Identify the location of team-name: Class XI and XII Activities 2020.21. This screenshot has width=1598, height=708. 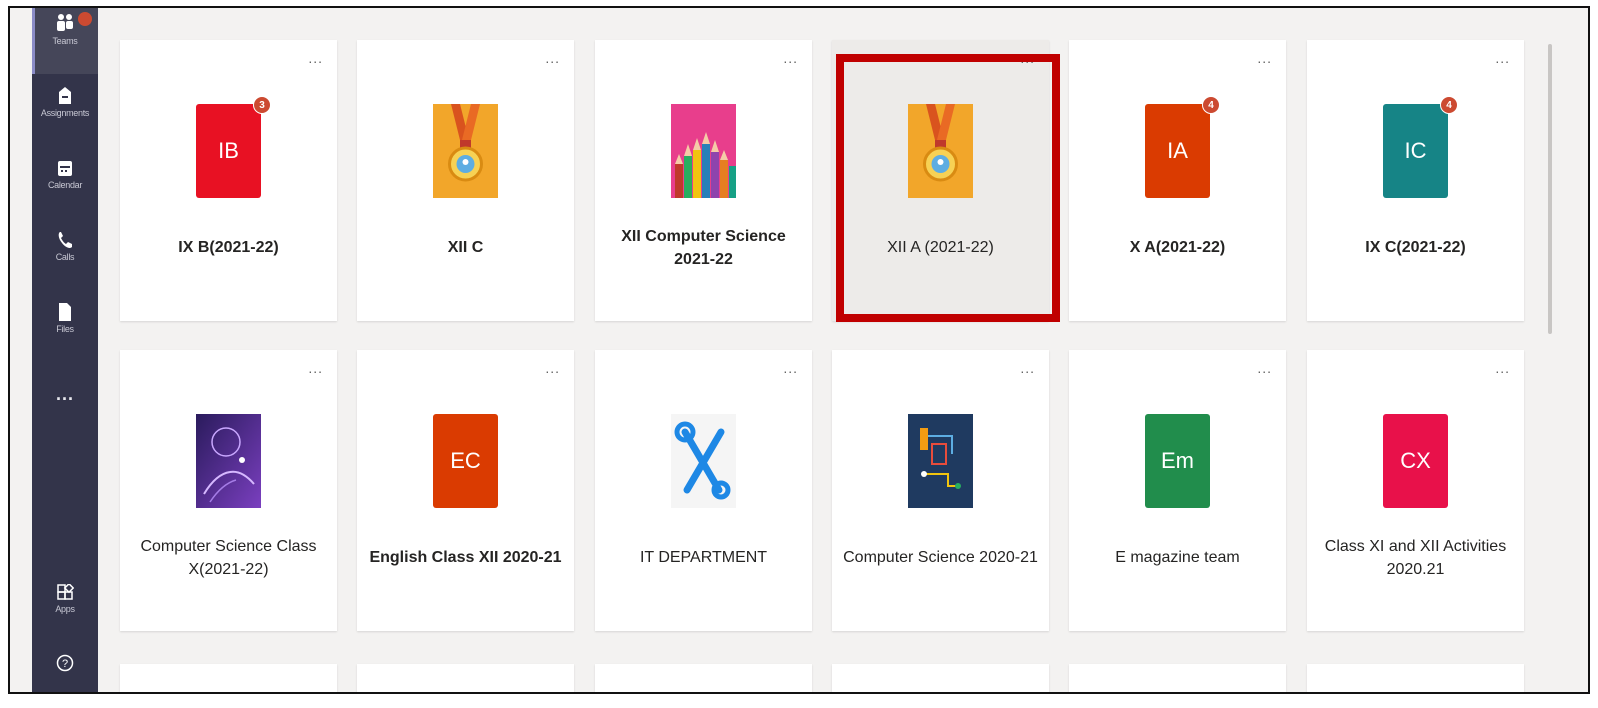
(1415, 557).